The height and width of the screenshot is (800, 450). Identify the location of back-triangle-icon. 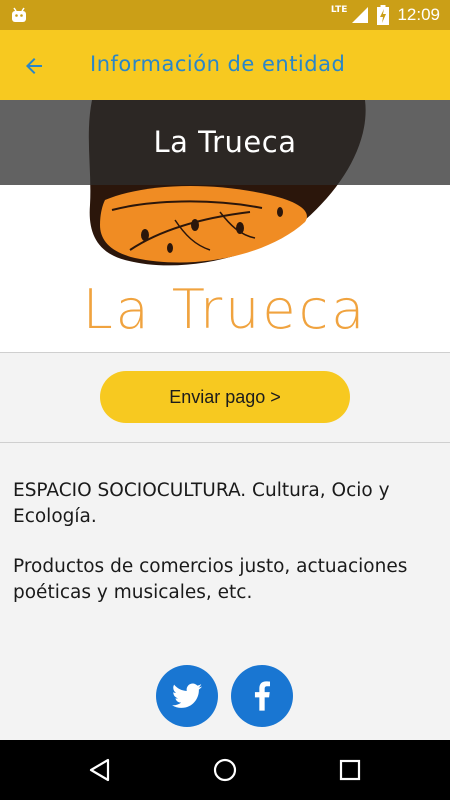
(100, 770).